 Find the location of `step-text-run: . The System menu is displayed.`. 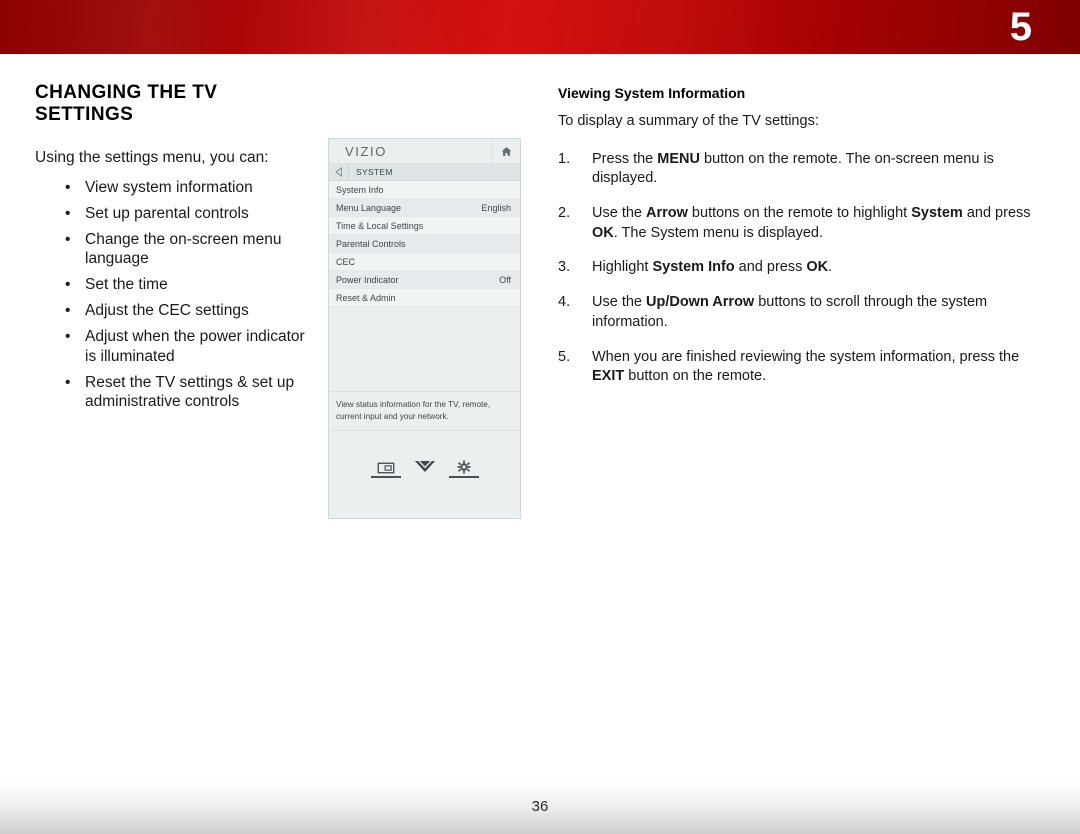

step-text-run: . The System menu is displayed. is located at coordinates (718, 232).